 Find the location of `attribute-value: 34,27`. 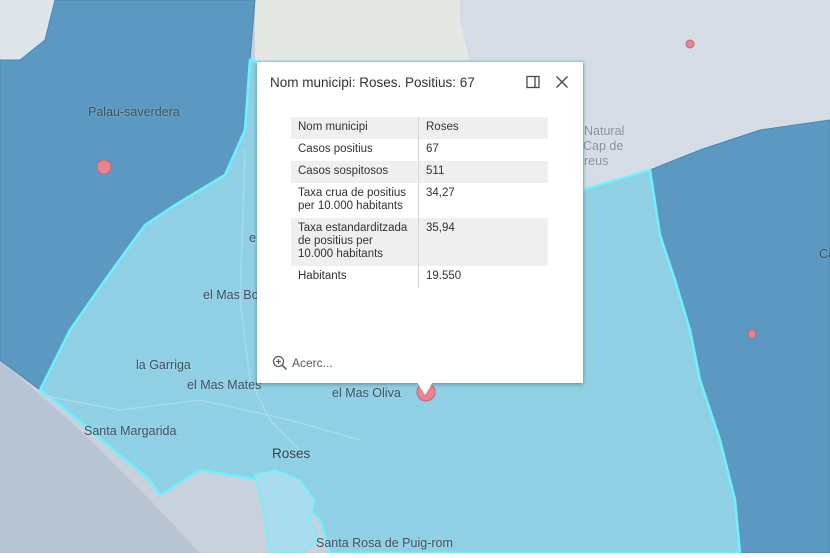

attribute-value: 34,27 is located at coordinates (483, 200).